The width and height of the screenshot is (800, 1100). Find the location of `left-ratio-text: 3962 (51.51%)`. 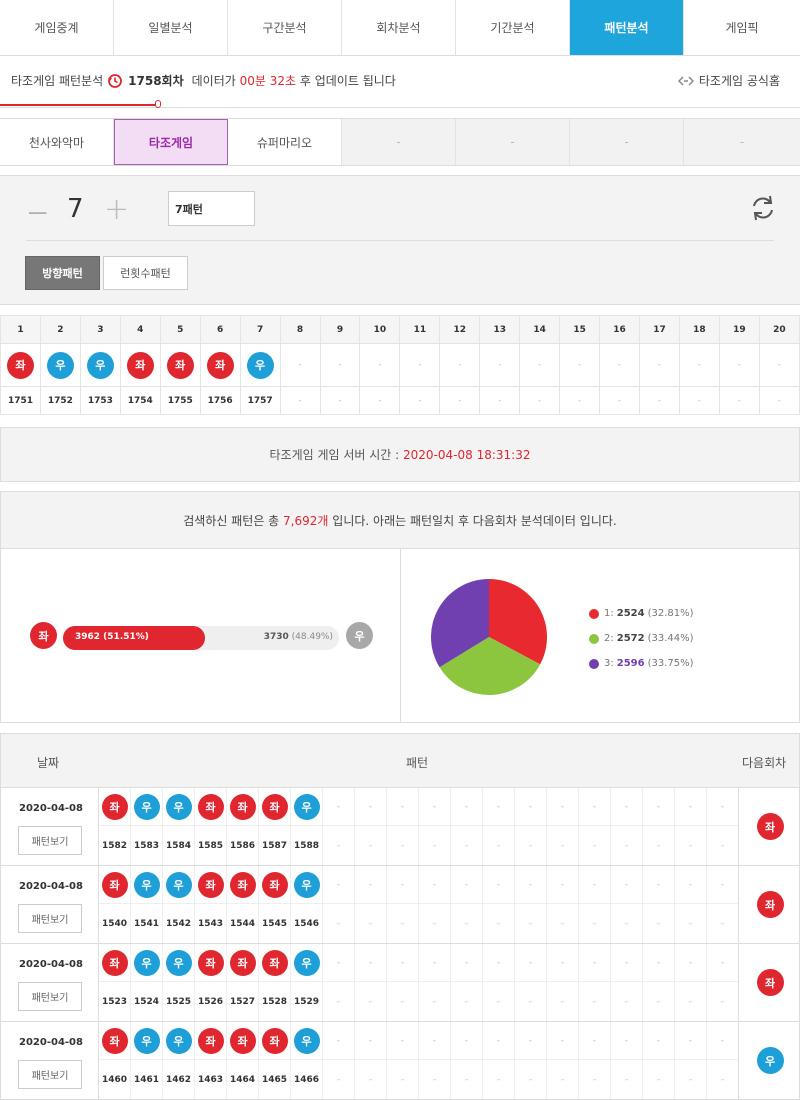

left-ratio-text: 3962 (51.51%) is located at coordinates (112, 637).